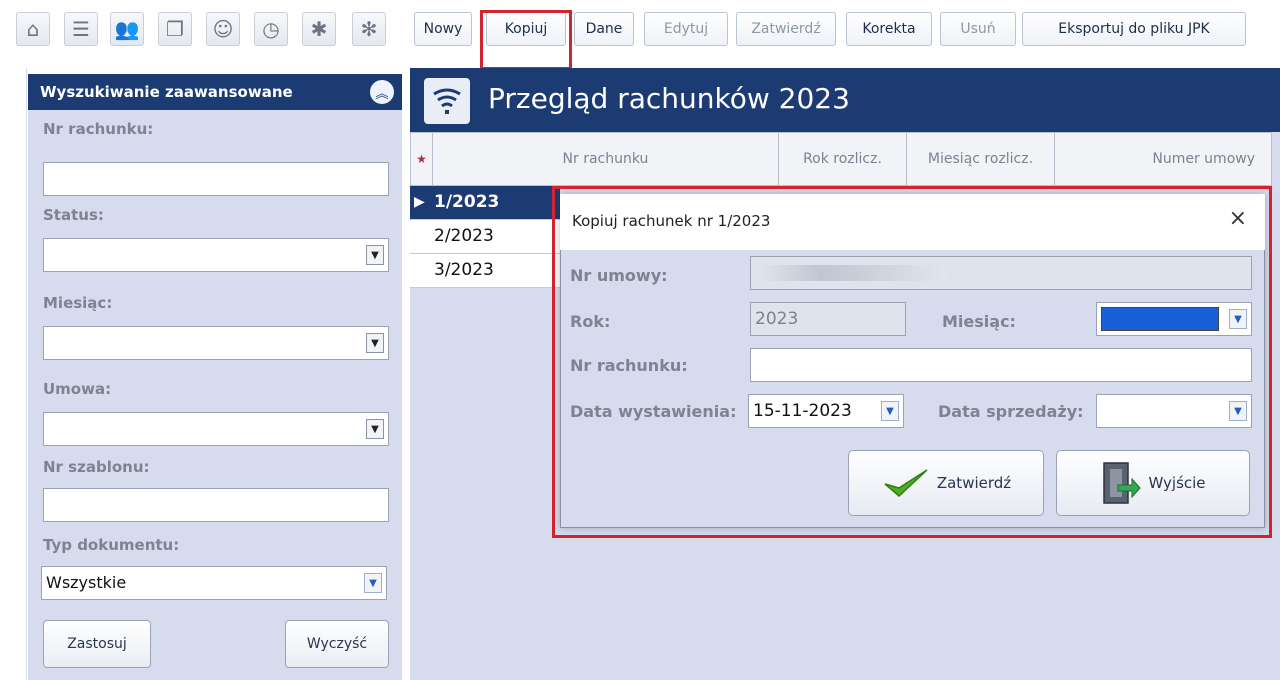 The height and width of the screenshot is (680, 1280). I want to click on edit-button: Edytuj, so click(686, 29).